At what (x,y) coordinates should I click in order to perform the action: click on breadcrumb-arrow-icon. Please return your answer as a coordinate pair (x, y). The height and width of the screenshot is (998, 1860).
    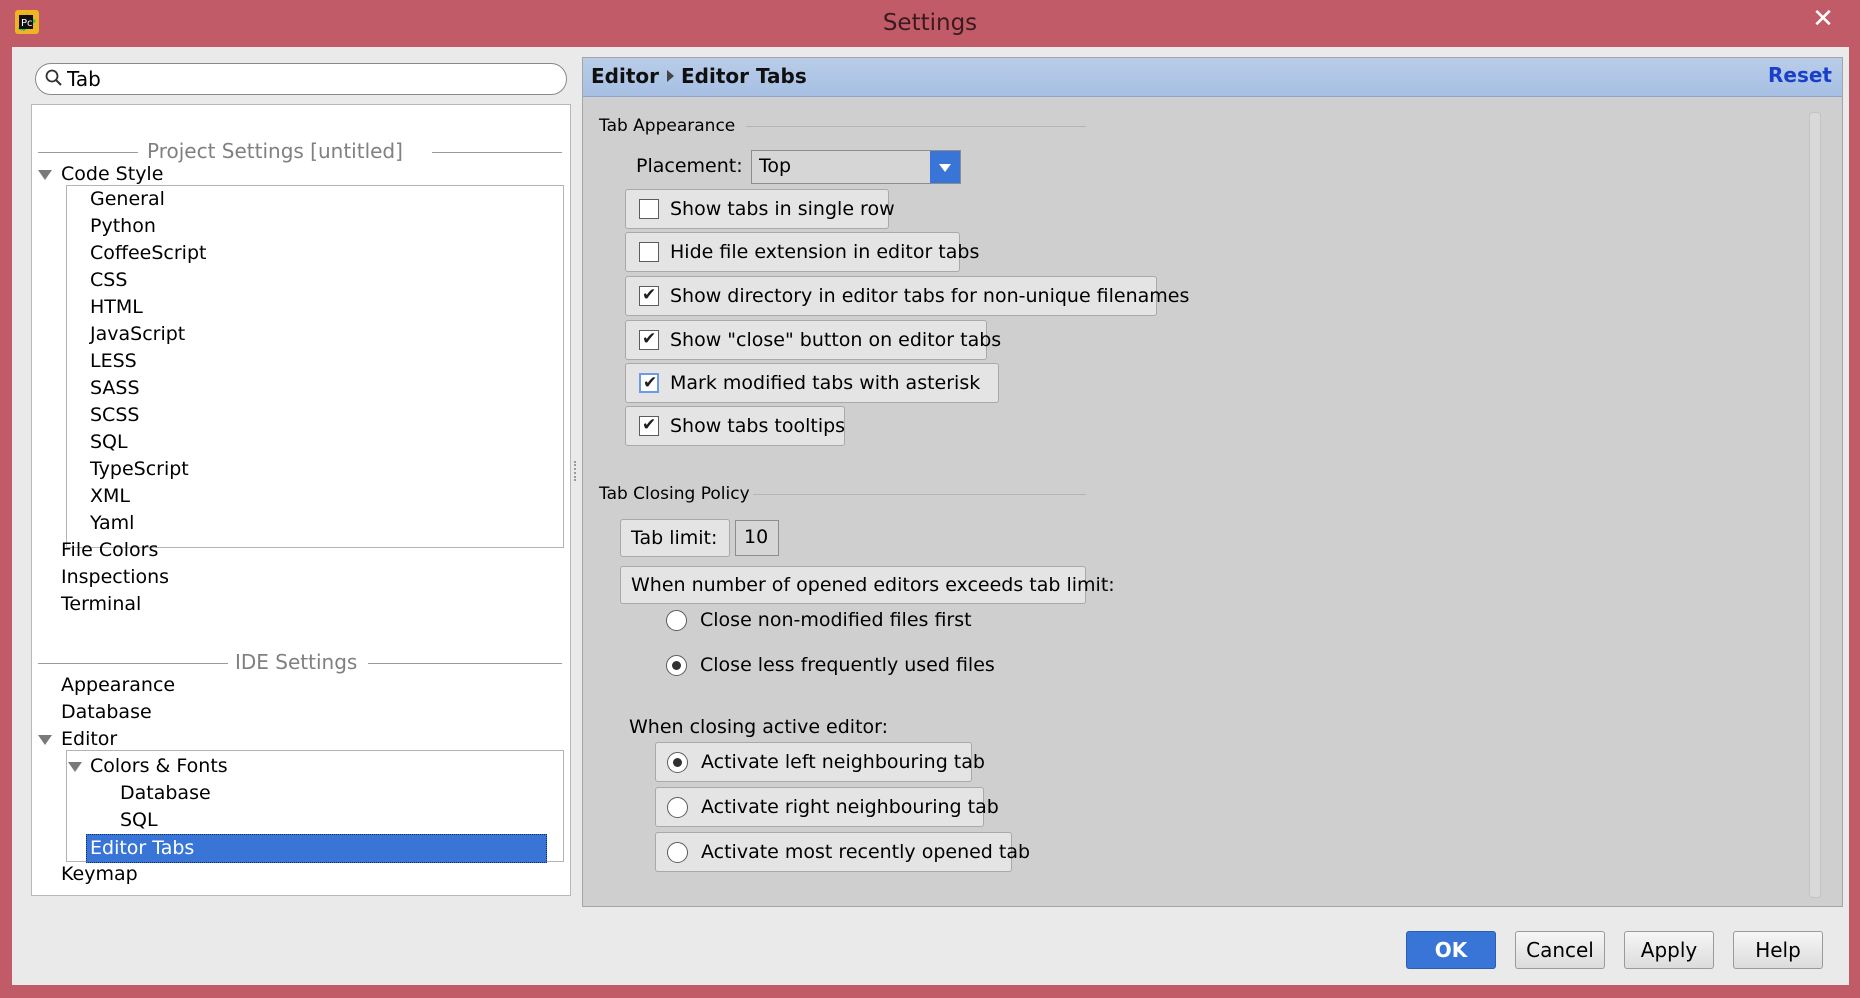
    Looking at the image, I should click on (670, 76).